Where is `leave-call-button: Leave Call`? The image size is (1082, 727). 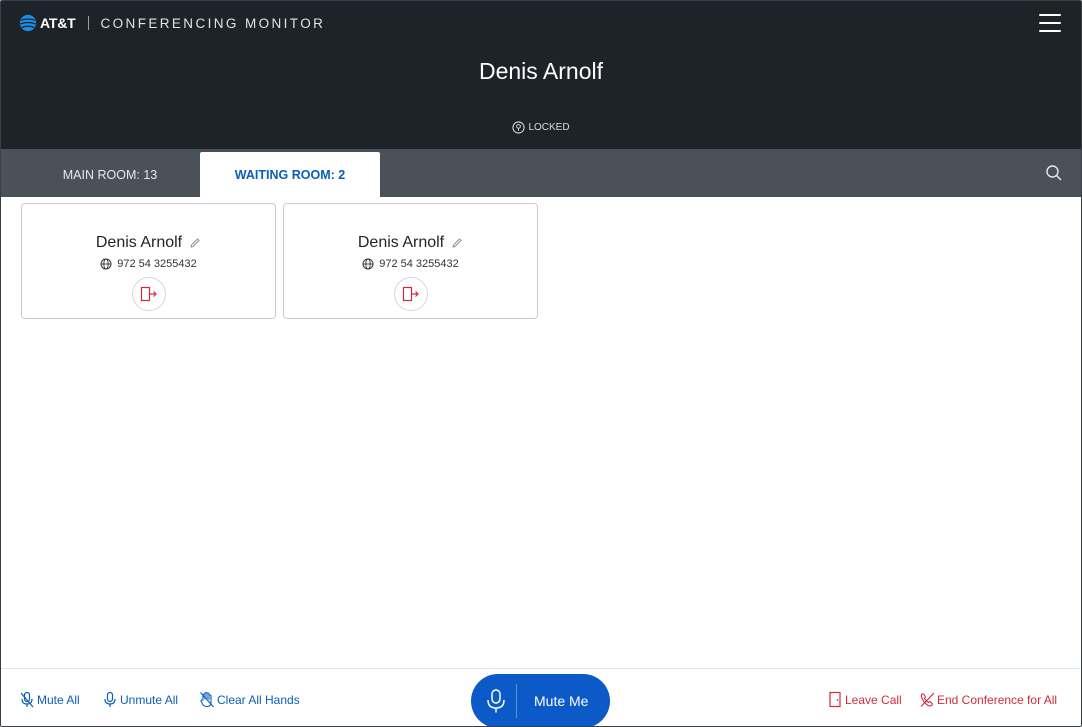
leave-call-button: Leave Call is located at coordinates (864, 699).